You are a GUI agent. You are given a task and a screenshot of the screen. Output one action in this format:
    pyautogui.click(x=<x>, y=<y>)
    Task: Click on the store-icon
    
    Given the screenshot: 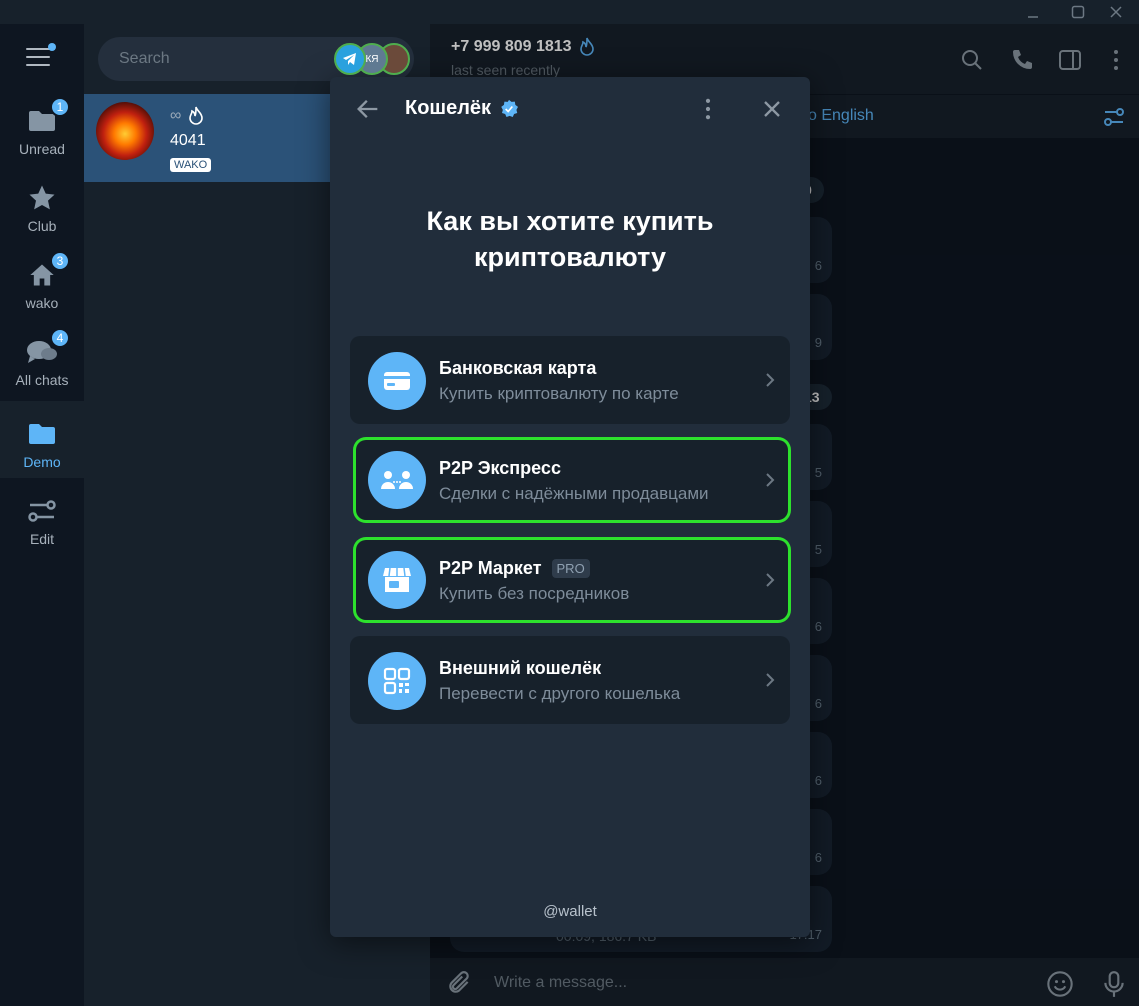 What is the action you would take?
    pyautogui.click(x=397, y=580)
    